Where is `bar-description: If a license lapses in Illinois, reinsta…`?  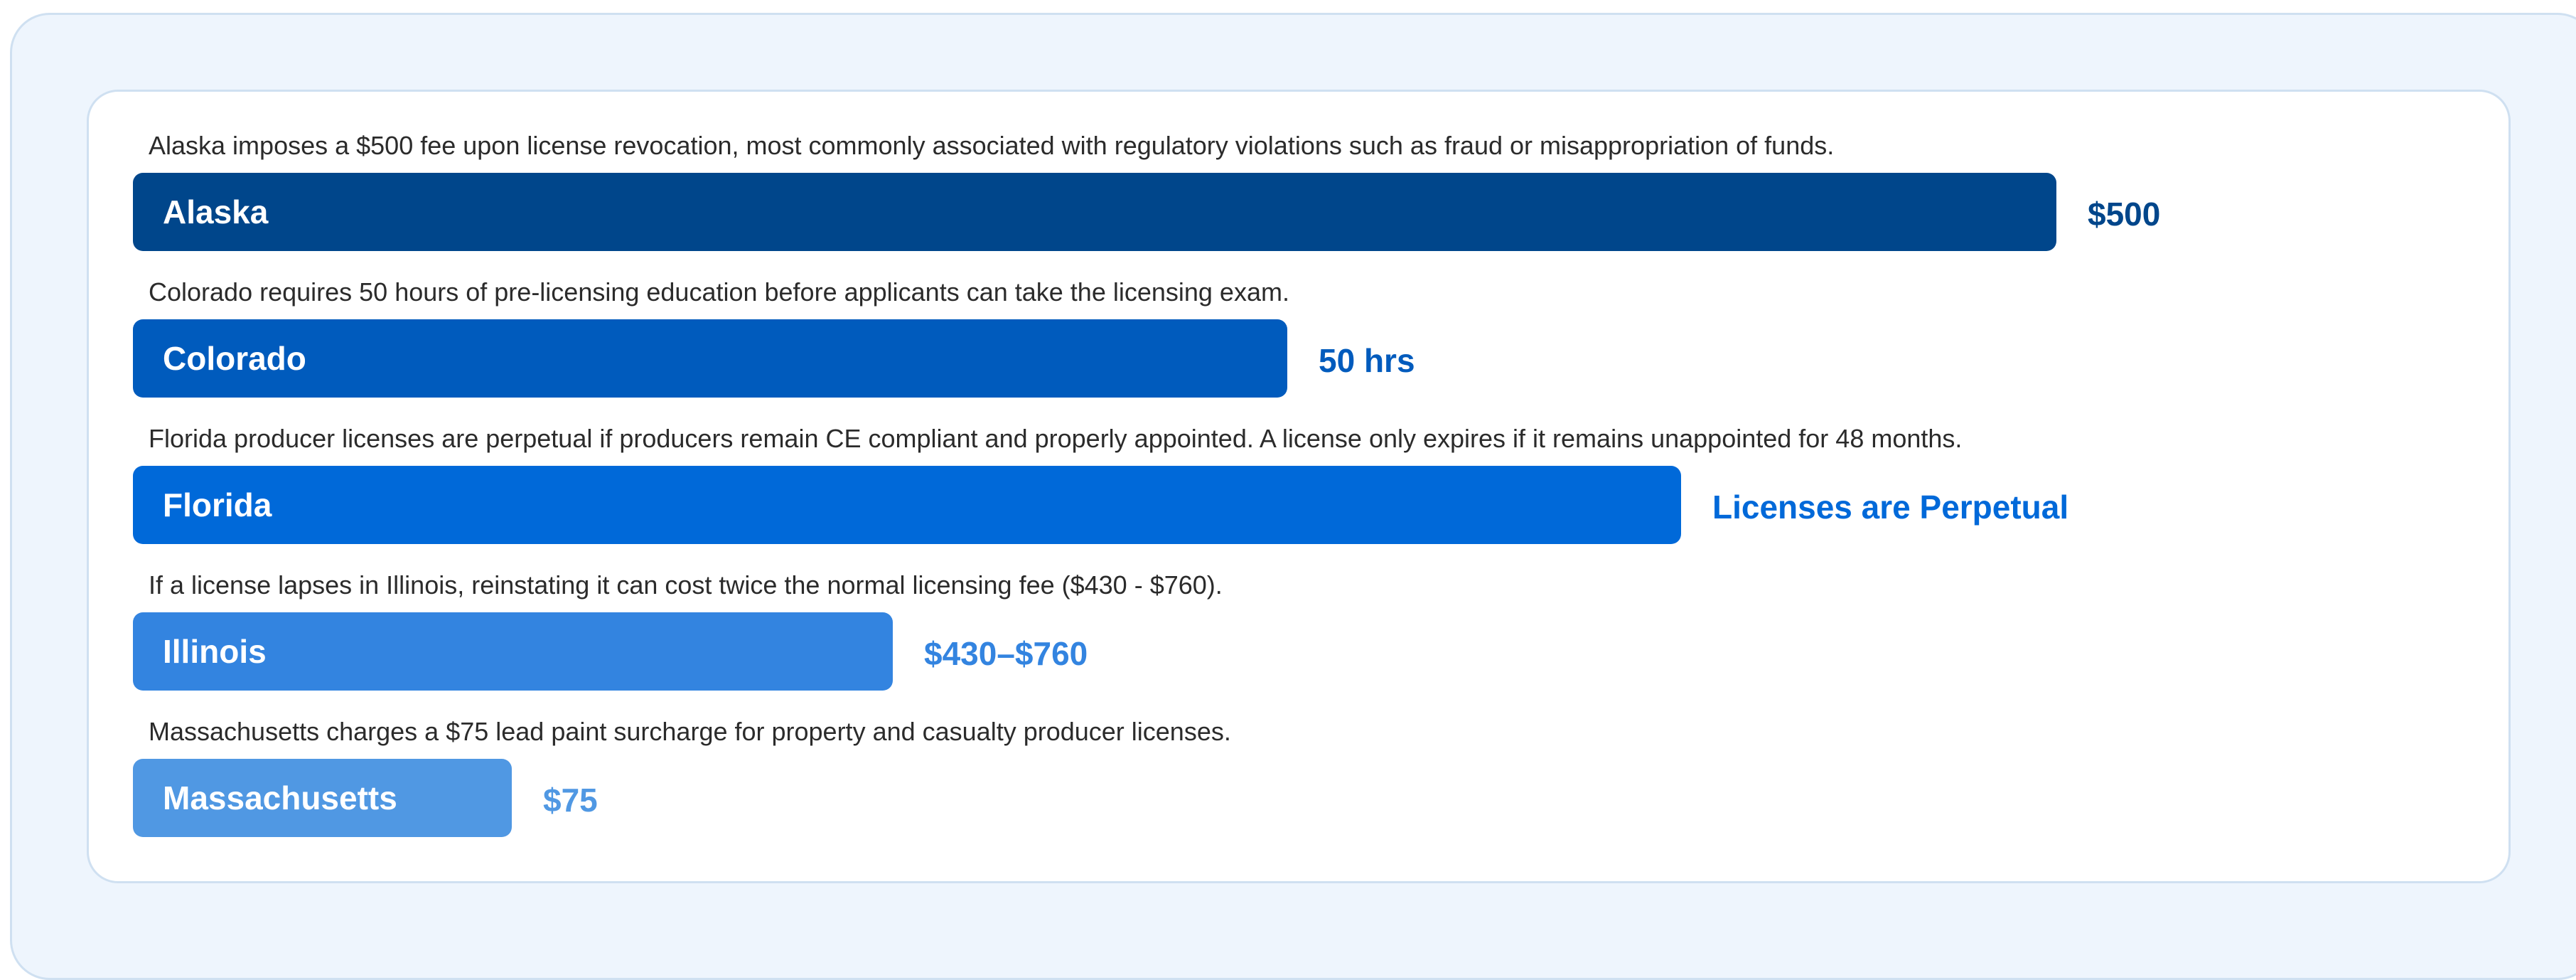
bar-description: If a license lapses in Illinois, reinsta… is located at coordinates (686, 585).